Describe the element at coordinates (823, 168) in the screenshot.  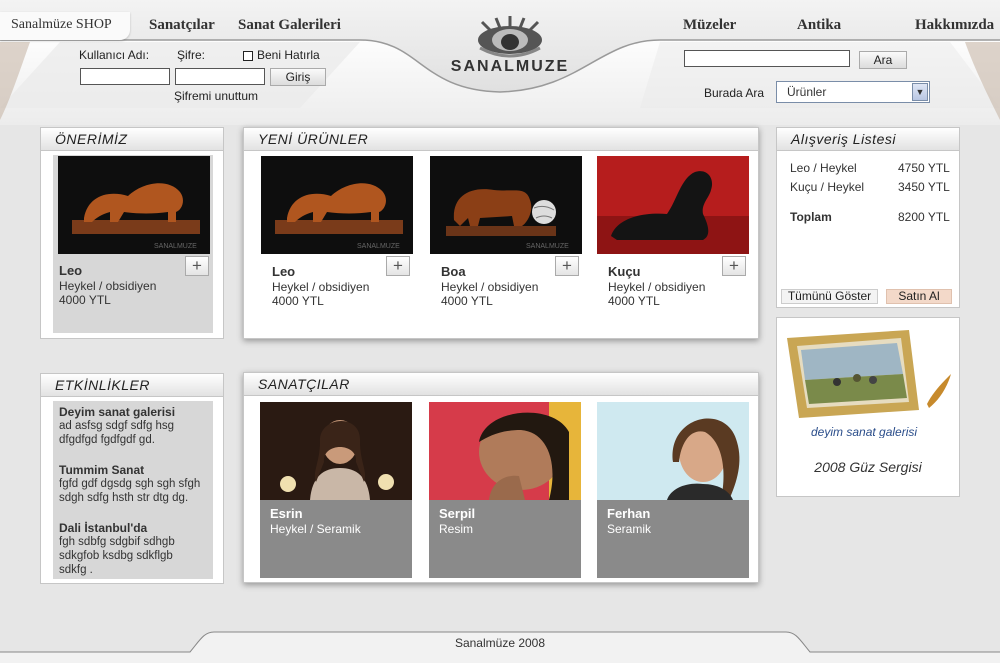
I see `cart-item-name: Leo / Heykel` at that location.